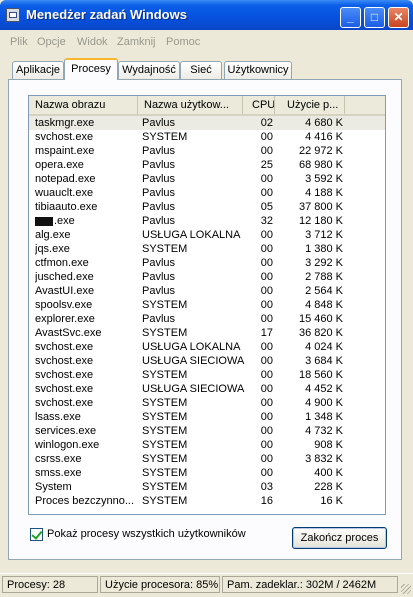 The image size is (413, 597). I want to click on resize-grip, so click(406, 589).